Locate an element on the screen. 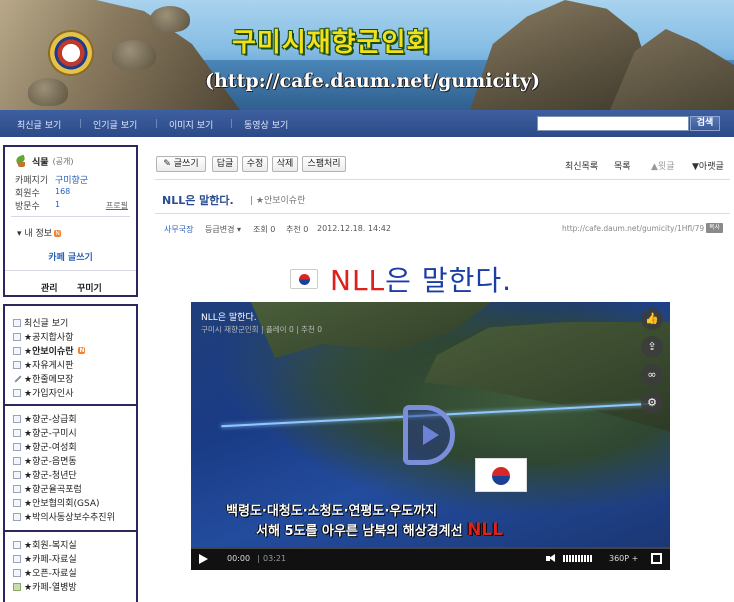 The width and height of the screenshot is (734, 602). menu-item: ★향군-읍면동 is located at coordinates (45, 460).